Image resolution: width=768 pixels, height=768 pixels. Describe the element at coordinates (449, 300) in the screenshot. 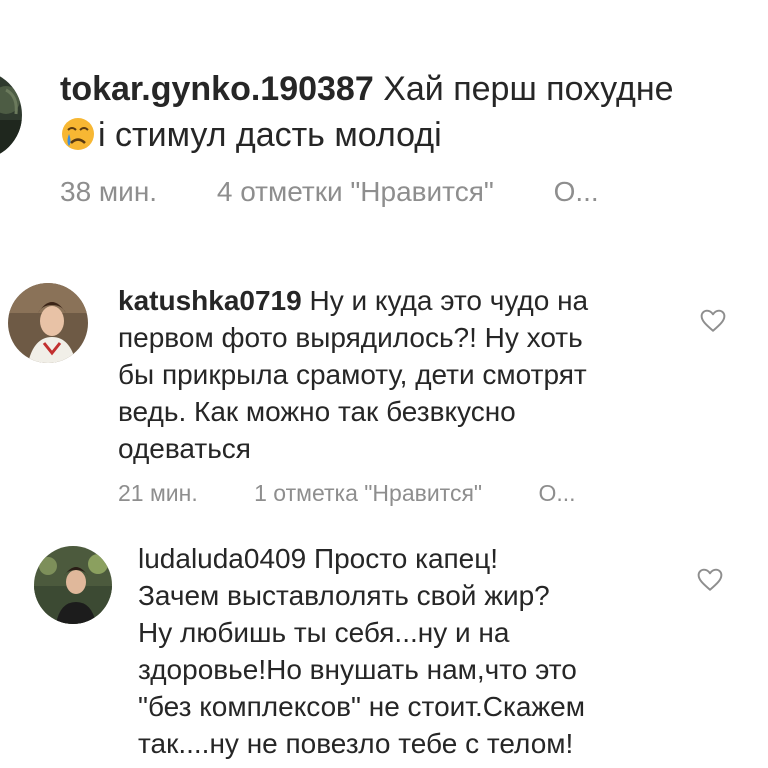

I see `comment-body: Ну и куда это чудо на` at that location.